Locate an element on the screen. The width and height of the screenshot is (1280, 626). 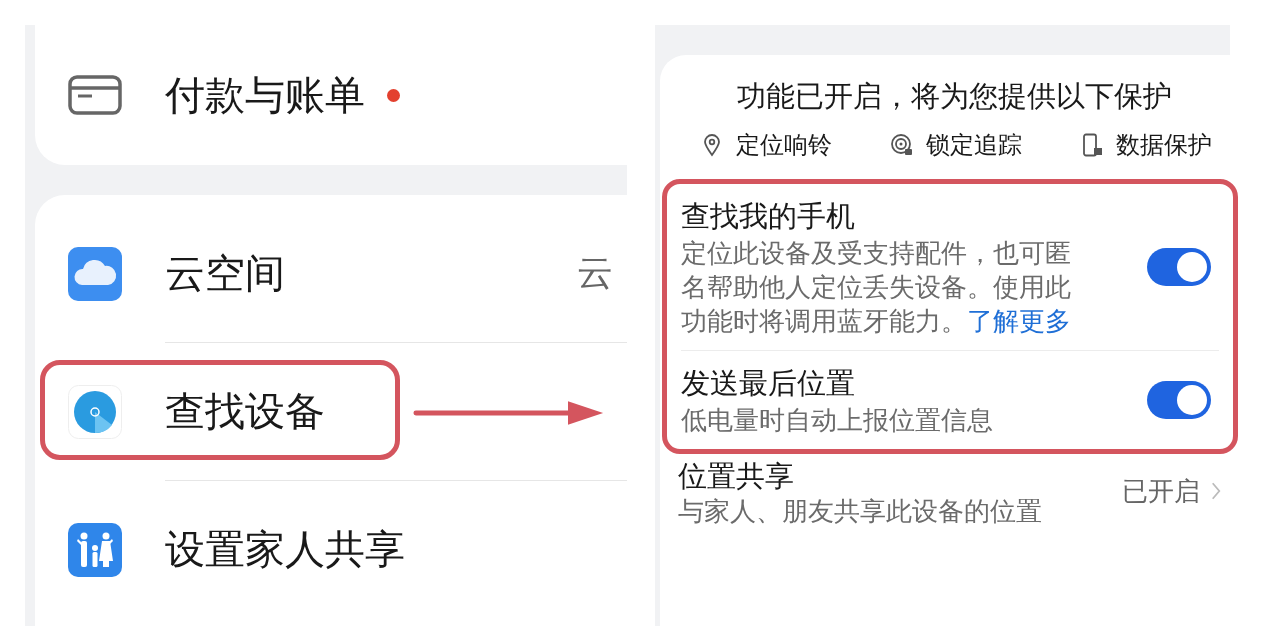
setting-description: 与家人、朋友共享此设备的位置 is located at coordinates (860, 511).